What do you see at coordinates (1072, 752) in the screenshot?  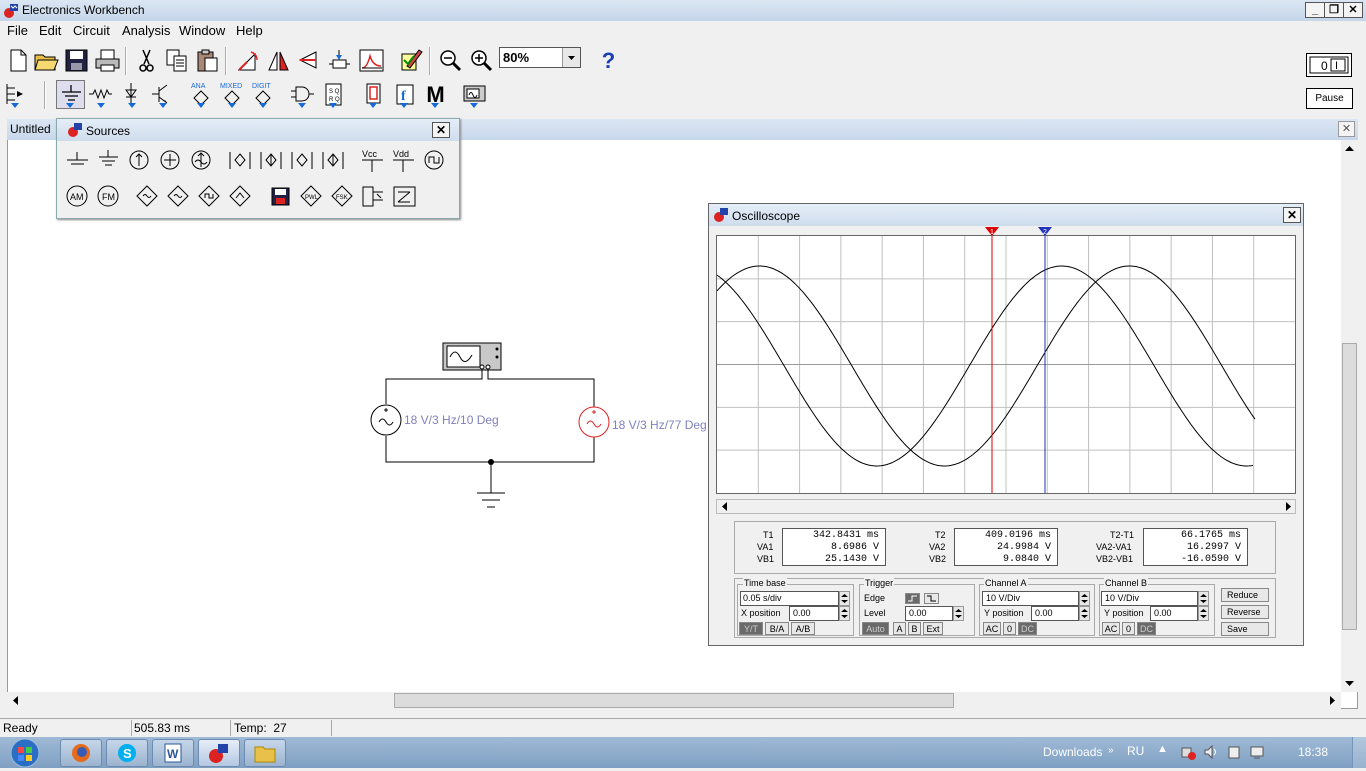 I see `taskbar-downloads: Downloads` at bounding box center [1072, 752].